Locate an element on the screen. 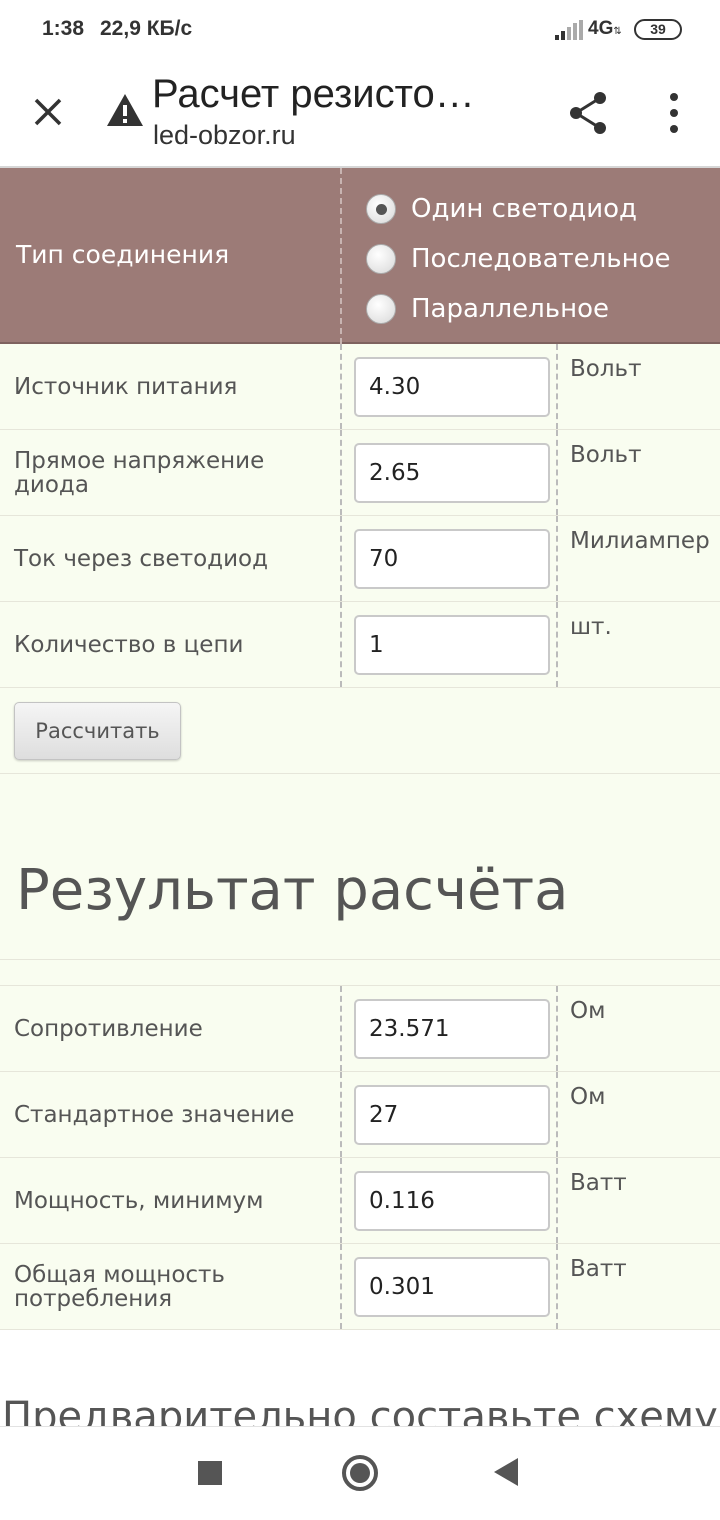 The height and width of the screenshot is (1520, 720). row-label: Ток через светодиод is located at coordinates (141, 558).